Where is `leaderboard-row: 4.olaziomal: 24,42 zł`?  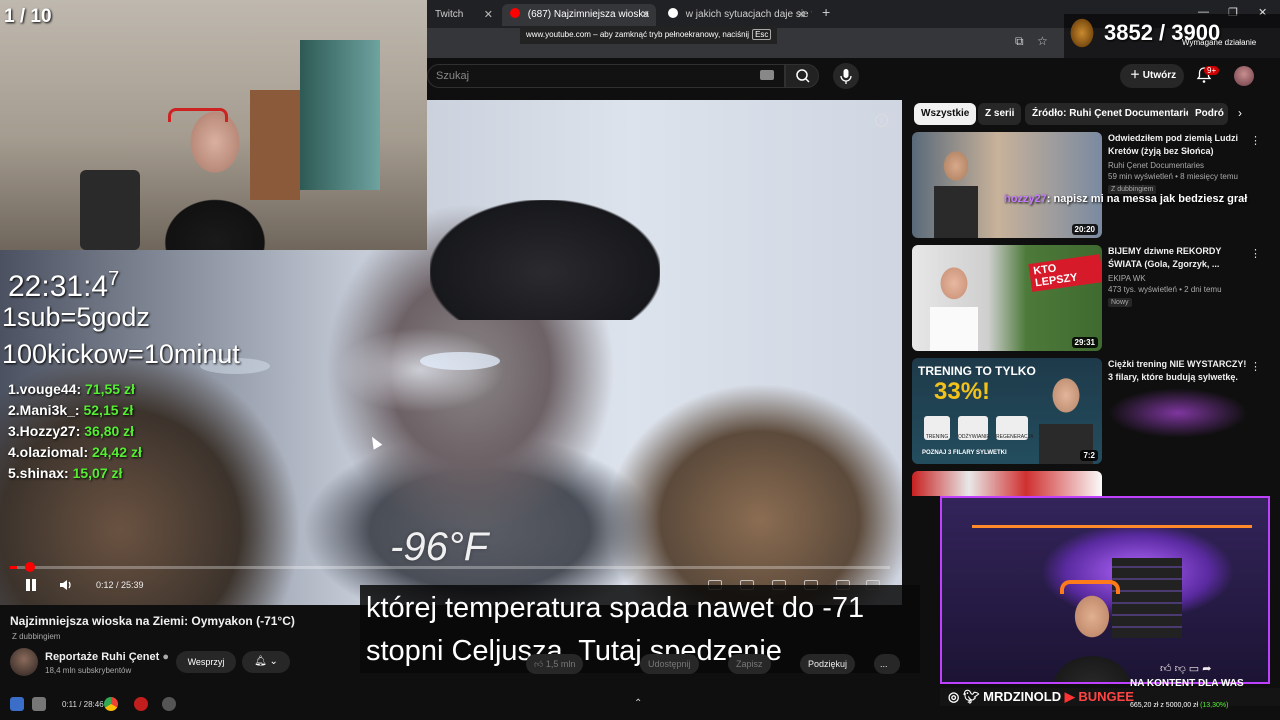
leaderboard-row: 4.olaziomal: 24,42 zł is located at coordinates (75, 452).